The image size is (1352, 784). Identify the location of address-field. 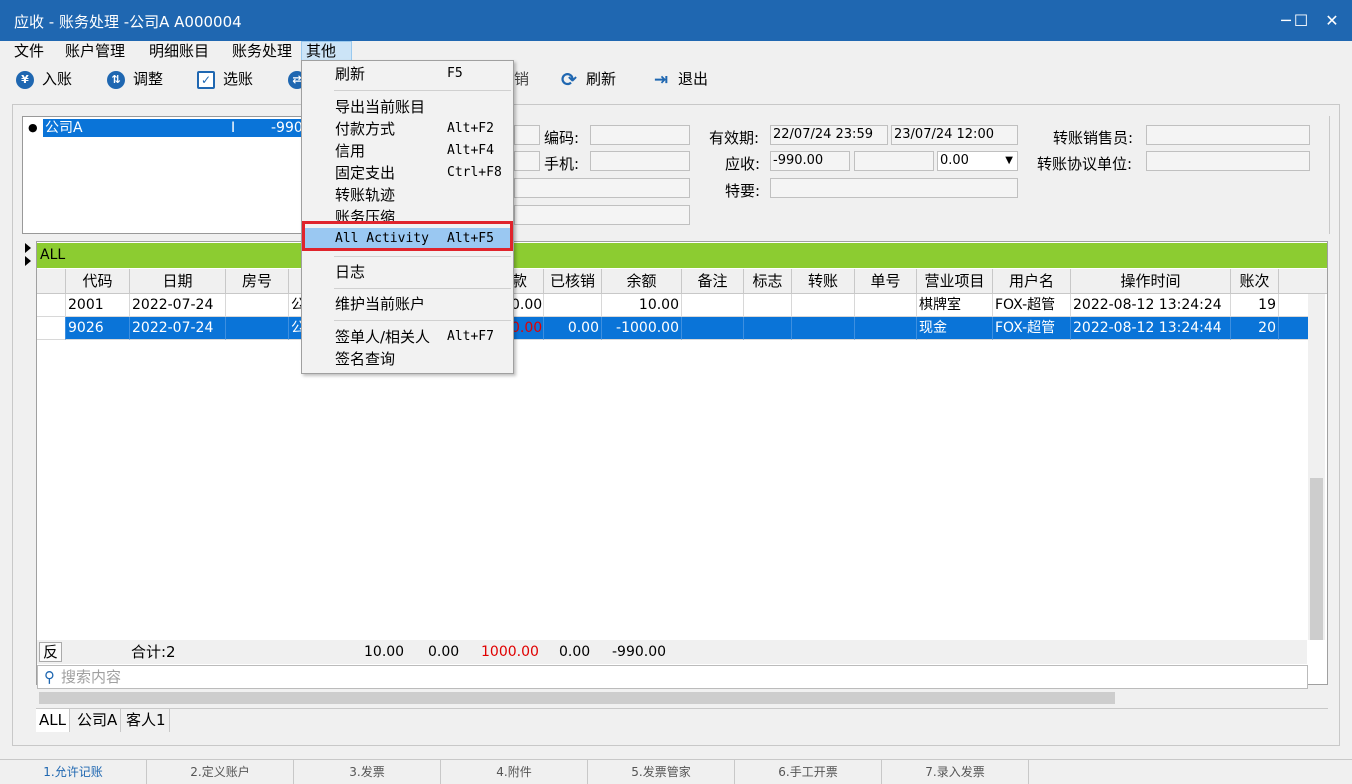
(602, 188).